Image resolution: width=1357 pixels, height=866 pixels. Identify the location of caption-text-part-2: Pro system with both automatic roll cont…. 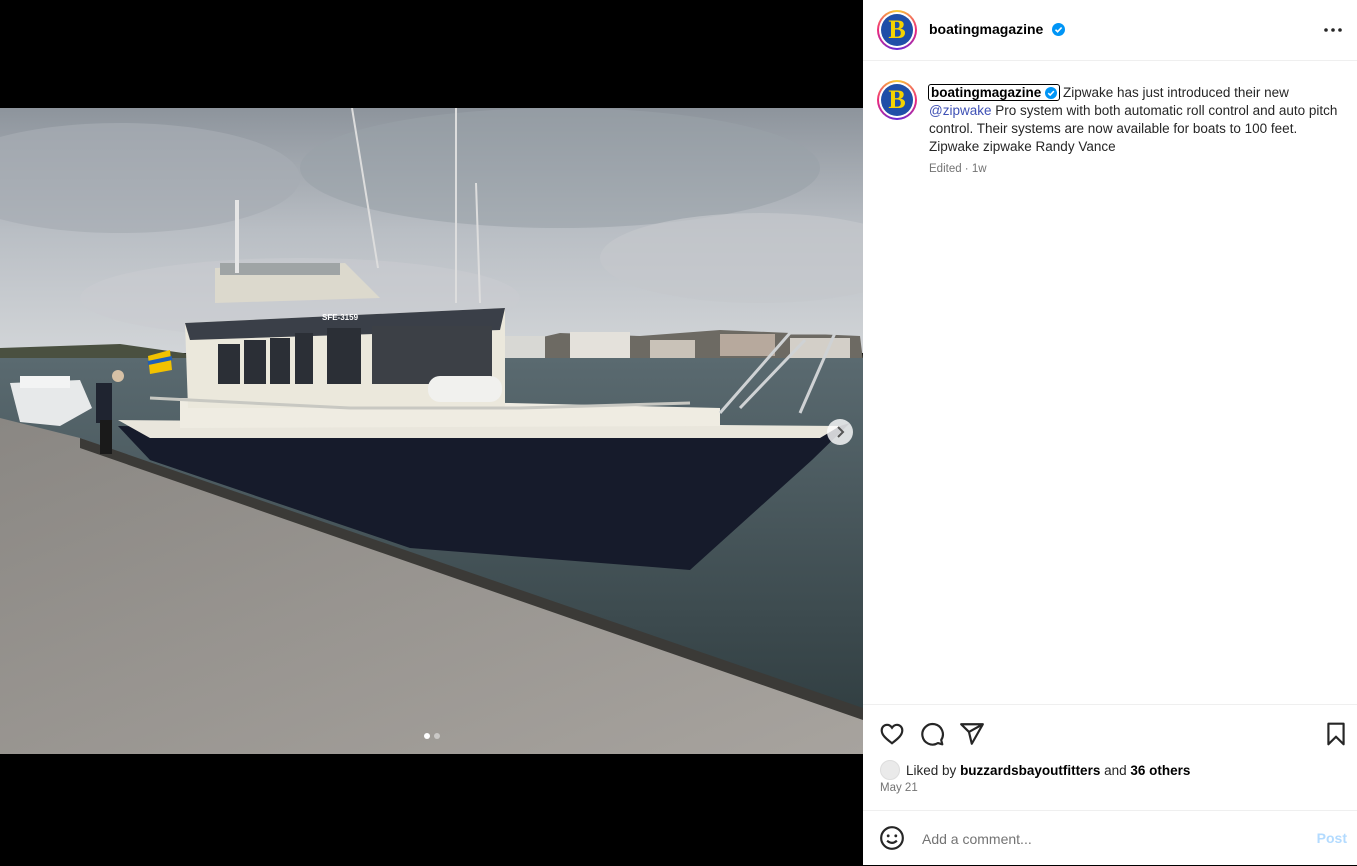
(1133, 128).